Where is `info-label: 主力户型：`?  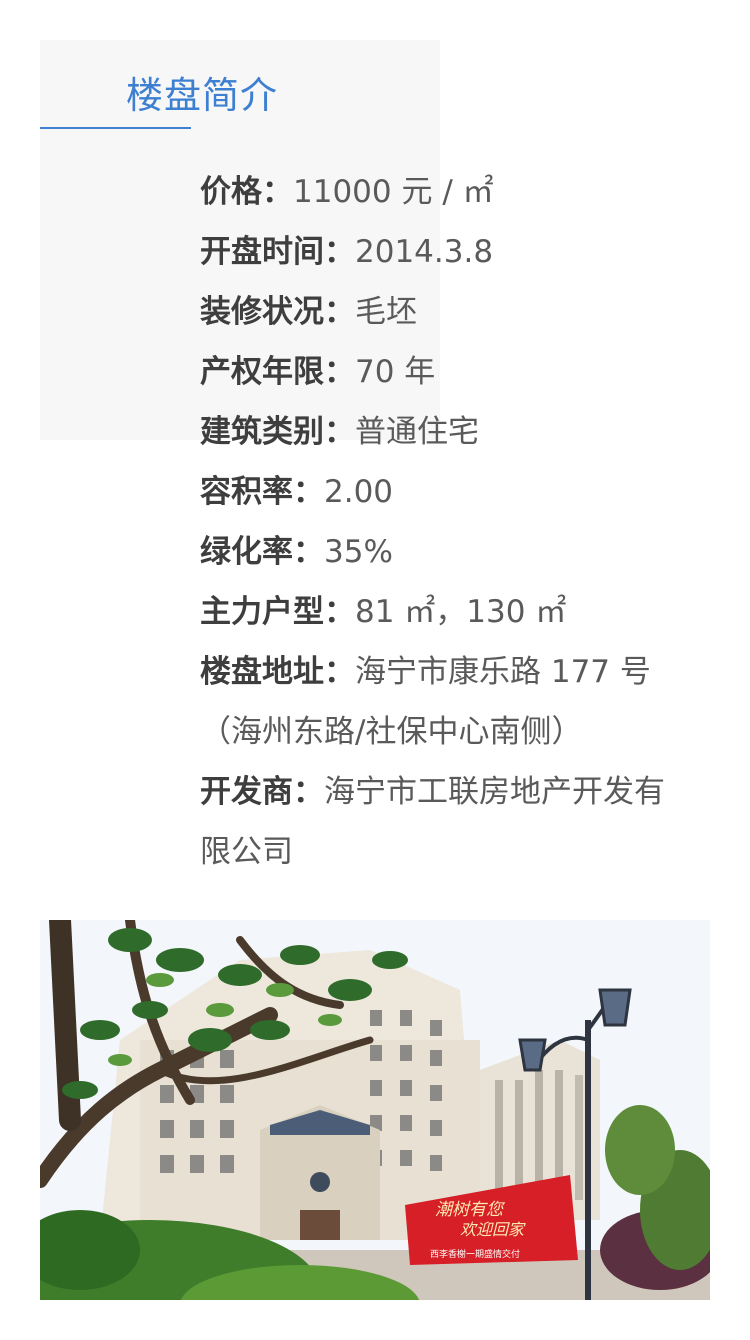
info-label: 主力户型： is located at coordinates (277, 612).